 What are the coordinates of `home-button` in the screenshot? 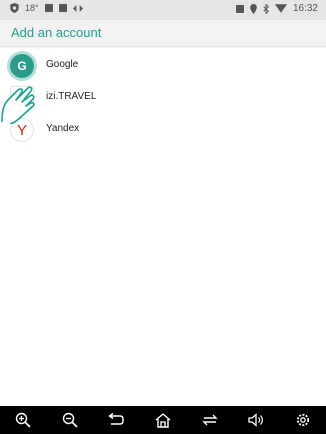 It's located at (163, 420).